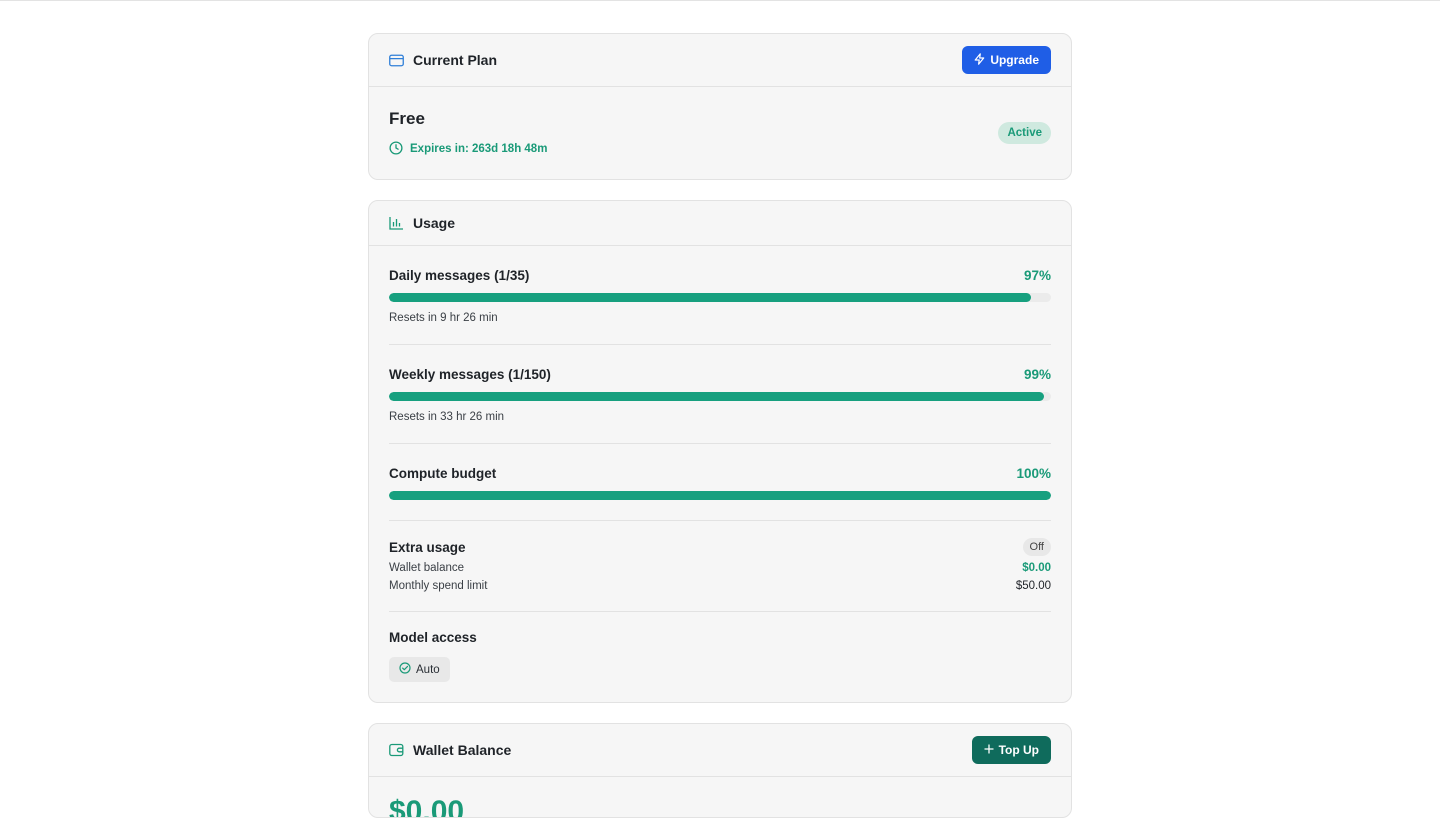 Image resolution: width=1440 pixels, height=838 pixels. I want to click on credit-card-icon, so click(396, 60).